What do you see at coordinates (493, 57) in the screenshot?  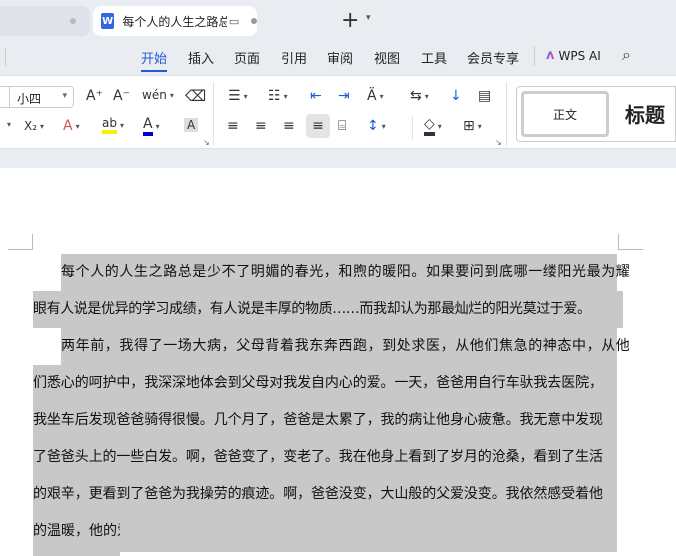 I see `menu-member: 会员专享` at bounding box center [493, 57].